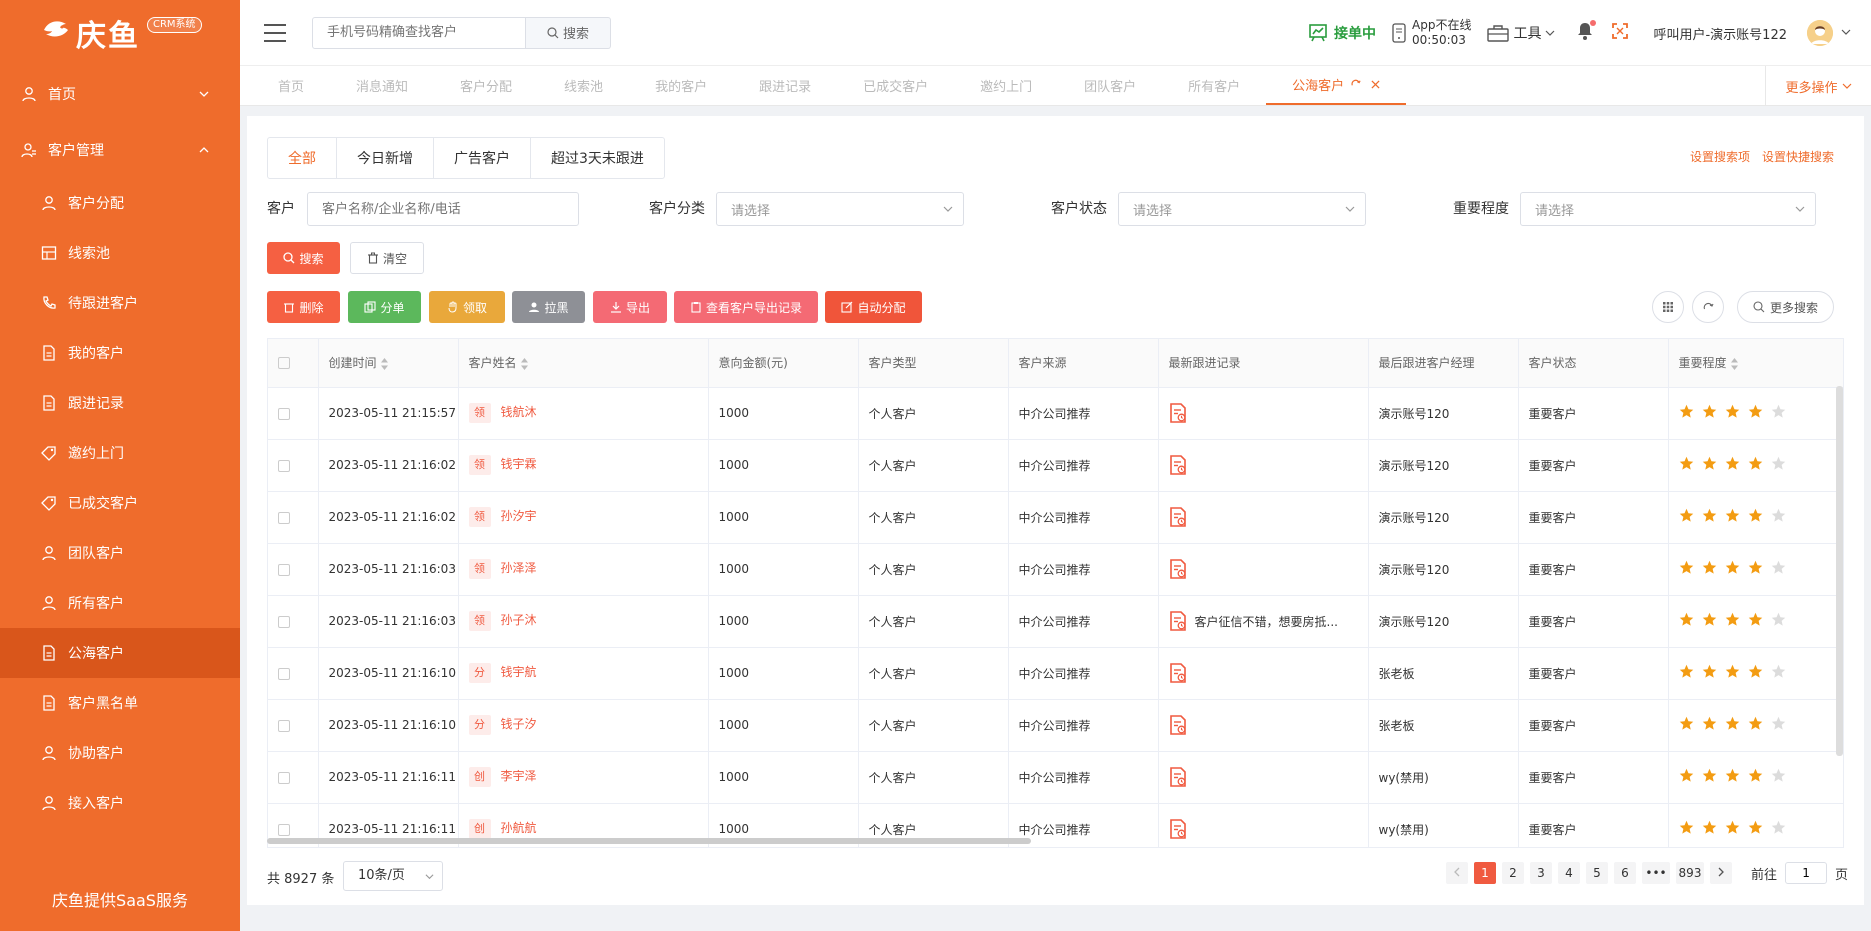 The width and height of the screenshot is (1871, 931). What do you see at coordinates (1818, 86) in the screenshot?
I see `more-operations-button: 更多操作` at bounding box center [1818, 86].